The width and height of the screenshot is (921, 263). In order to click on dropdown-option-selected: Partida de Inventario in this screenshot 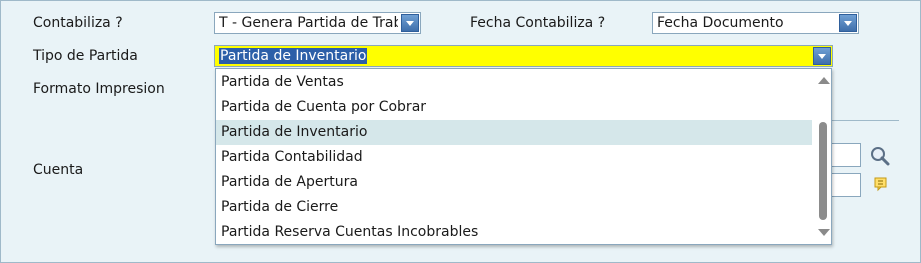, I will do `click(514, 132)`.